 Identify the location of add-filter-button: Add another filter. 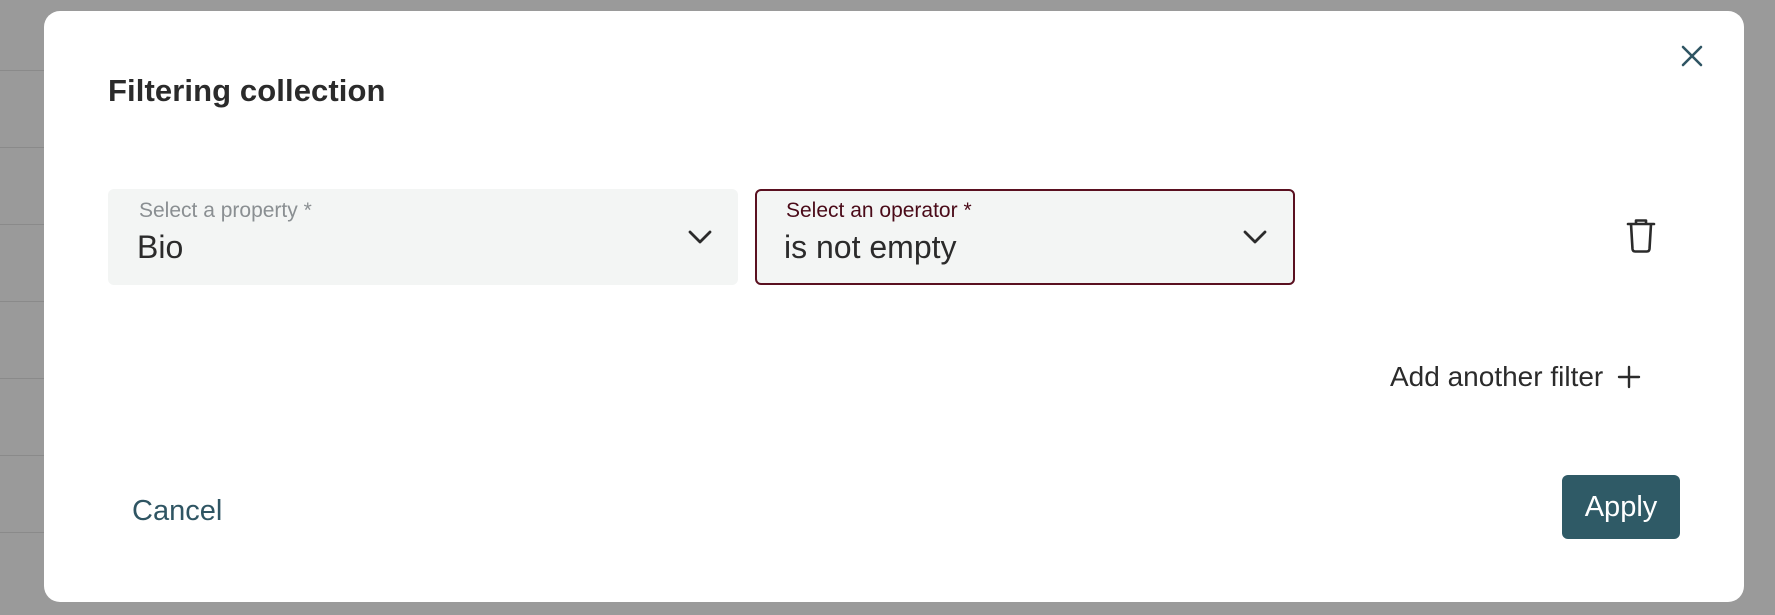
(1515, 377).